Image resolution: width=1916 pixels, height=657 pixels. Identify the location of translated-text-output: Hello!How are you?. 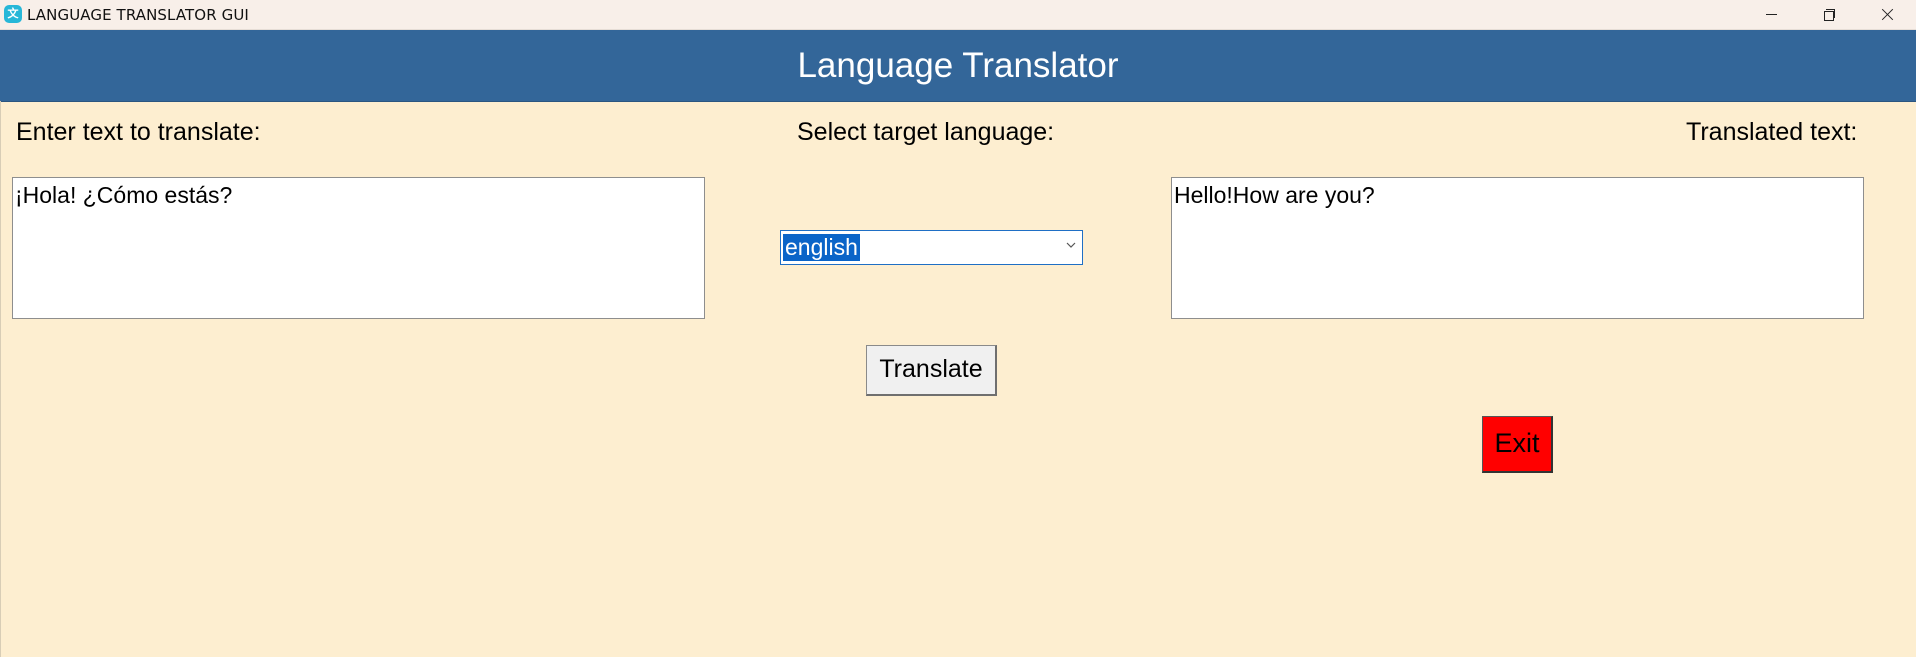
(1517, 248).